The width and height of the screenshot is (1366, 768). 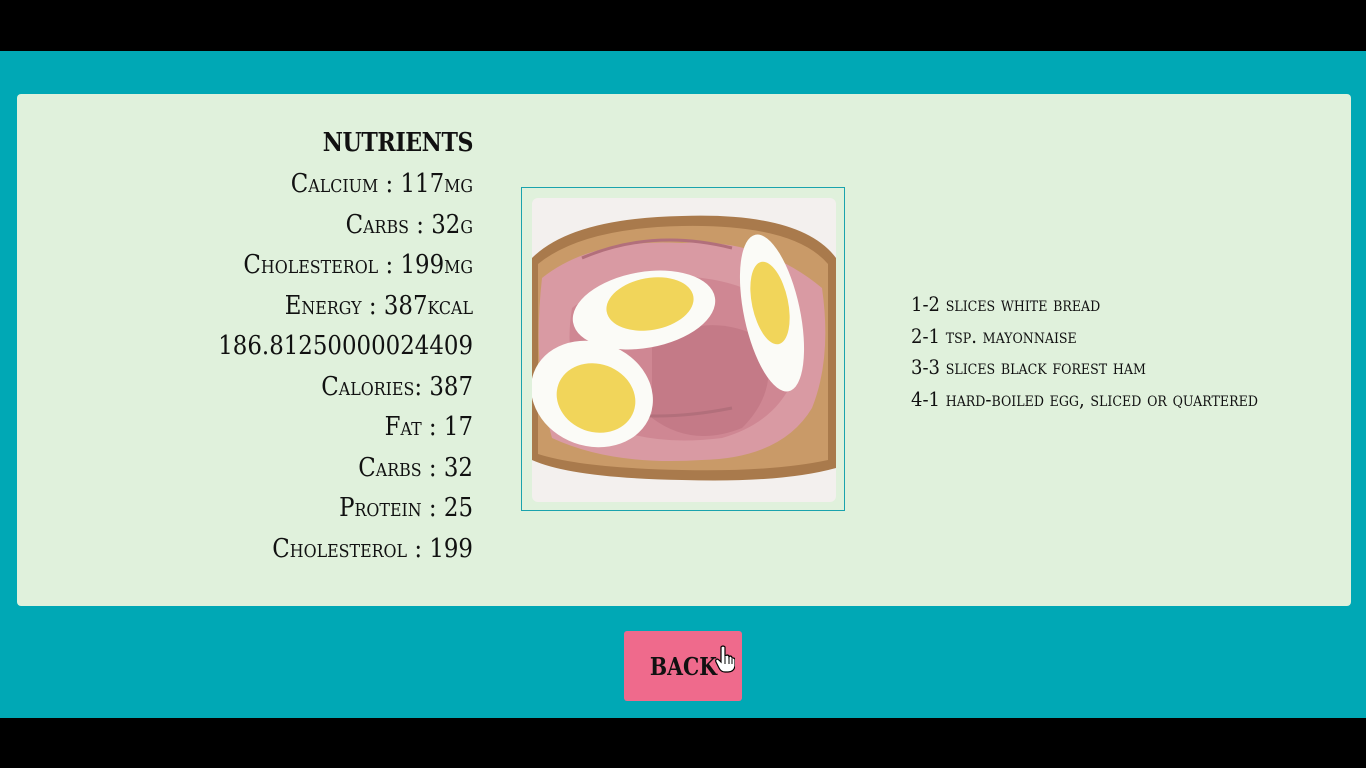 I want to click on back-button-label: BACK, so click(x=683, y=666).